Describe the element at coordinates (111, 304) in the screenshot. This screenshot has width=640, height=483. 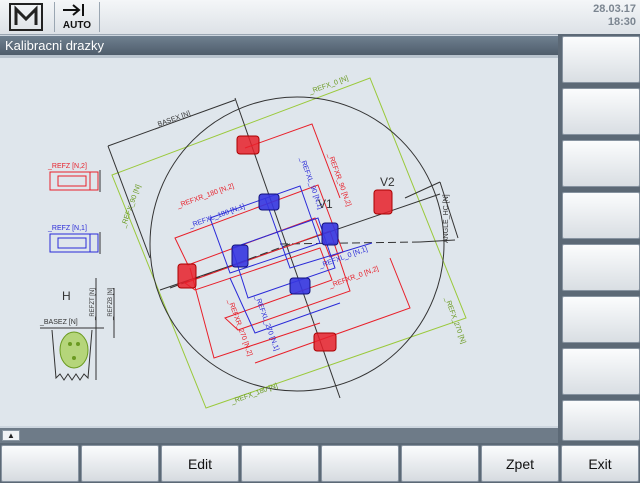
I see `label-ref-zb: _REFZB [N]` at that location.